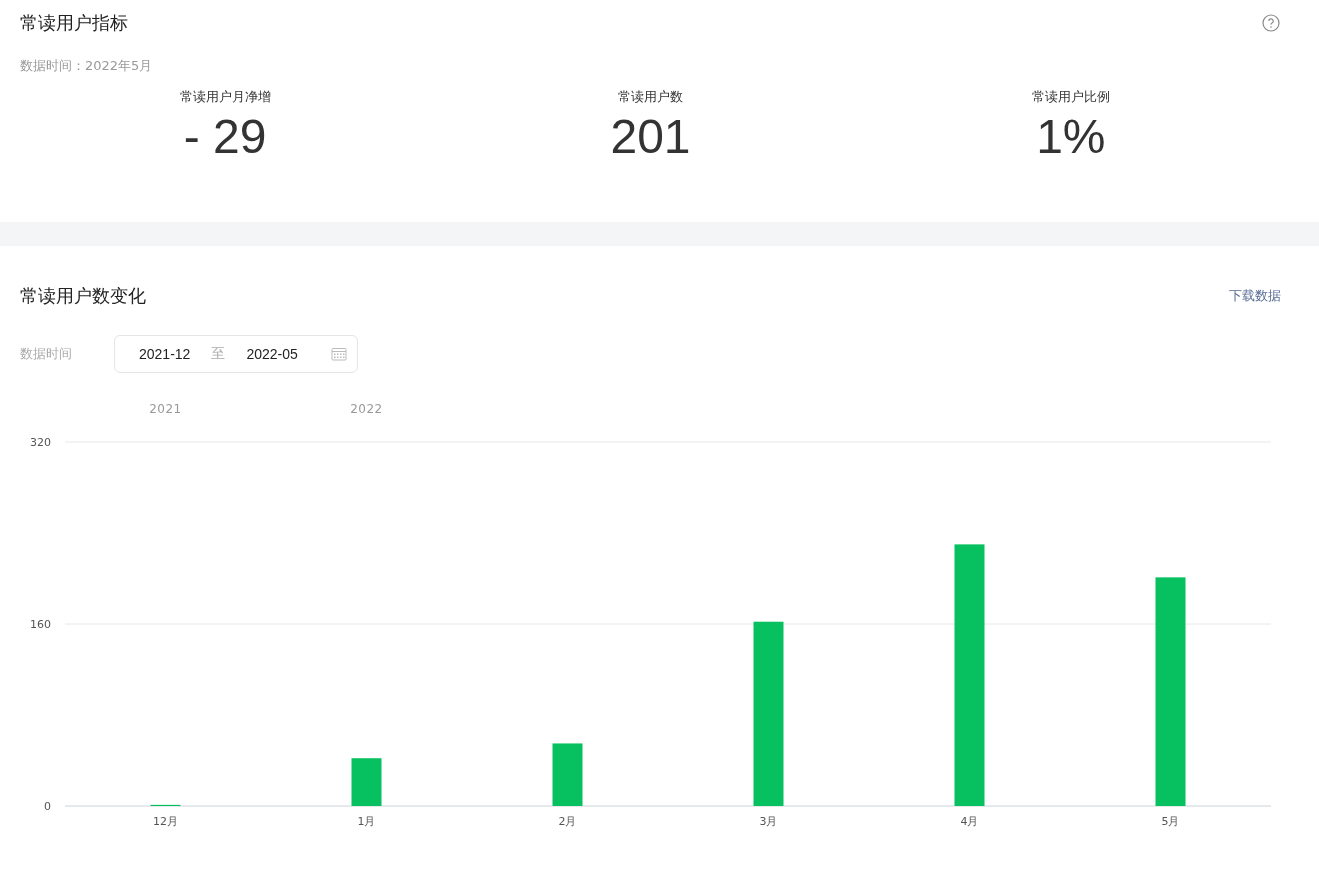  Describe the element at coordinates (40, 442) in the screenshot. I see `y-tick-label: 320` at that location.